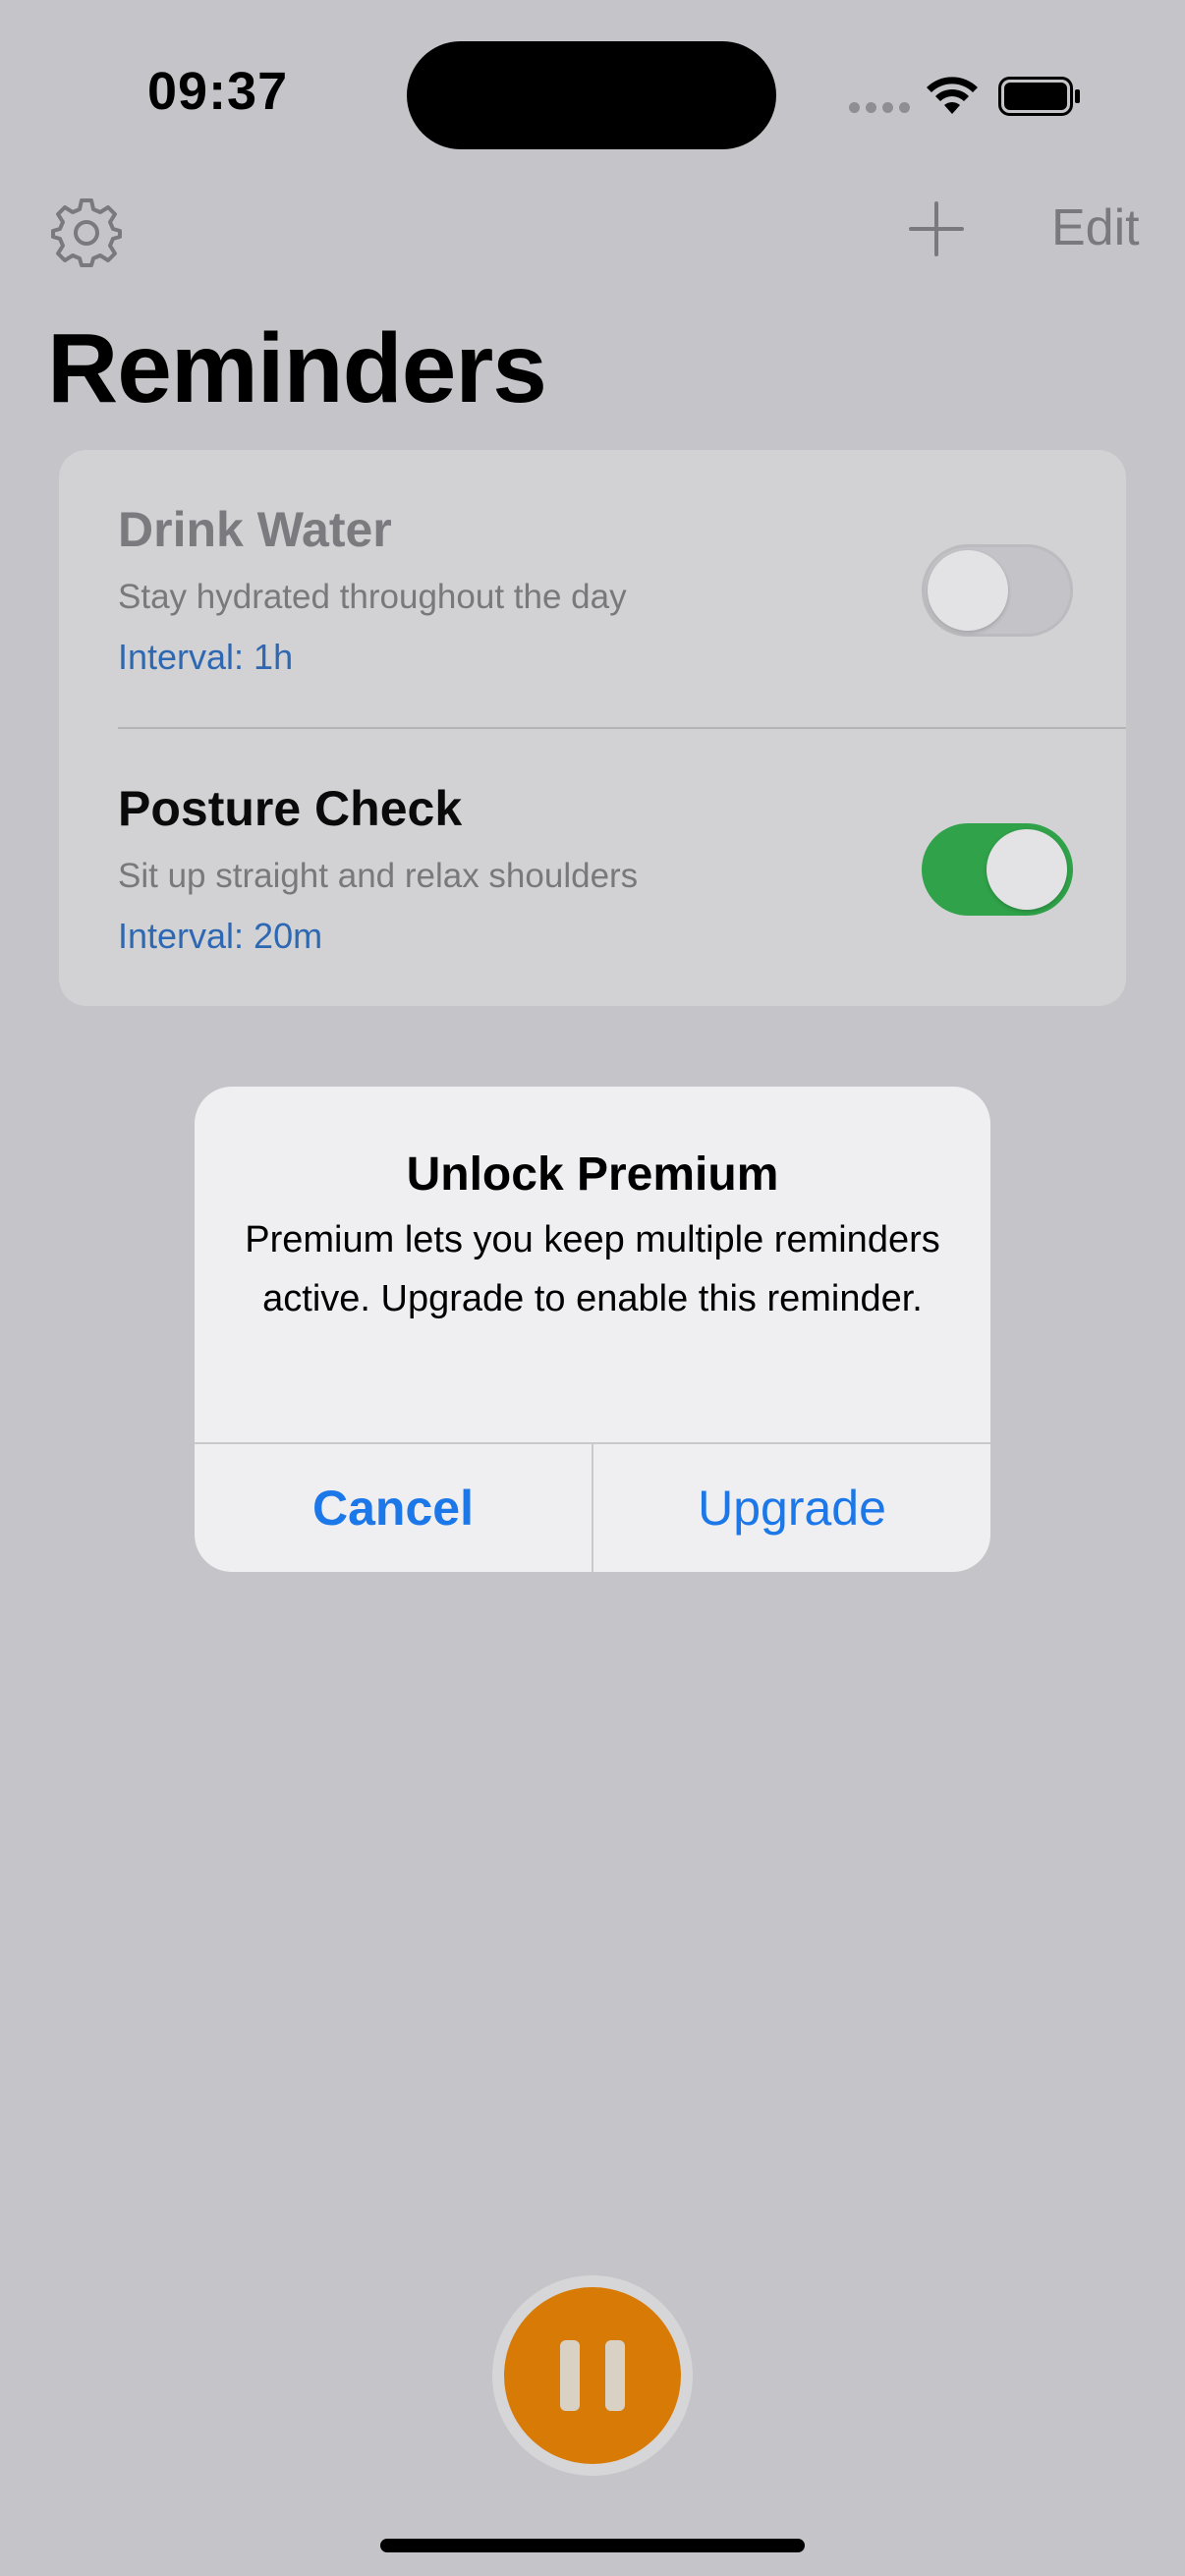 The height and width of the screenshot is (2576, 1185). Describe the element at coordinates (255, 529) in the screenshot. I see `reminder-title: Drink Water` at that location.